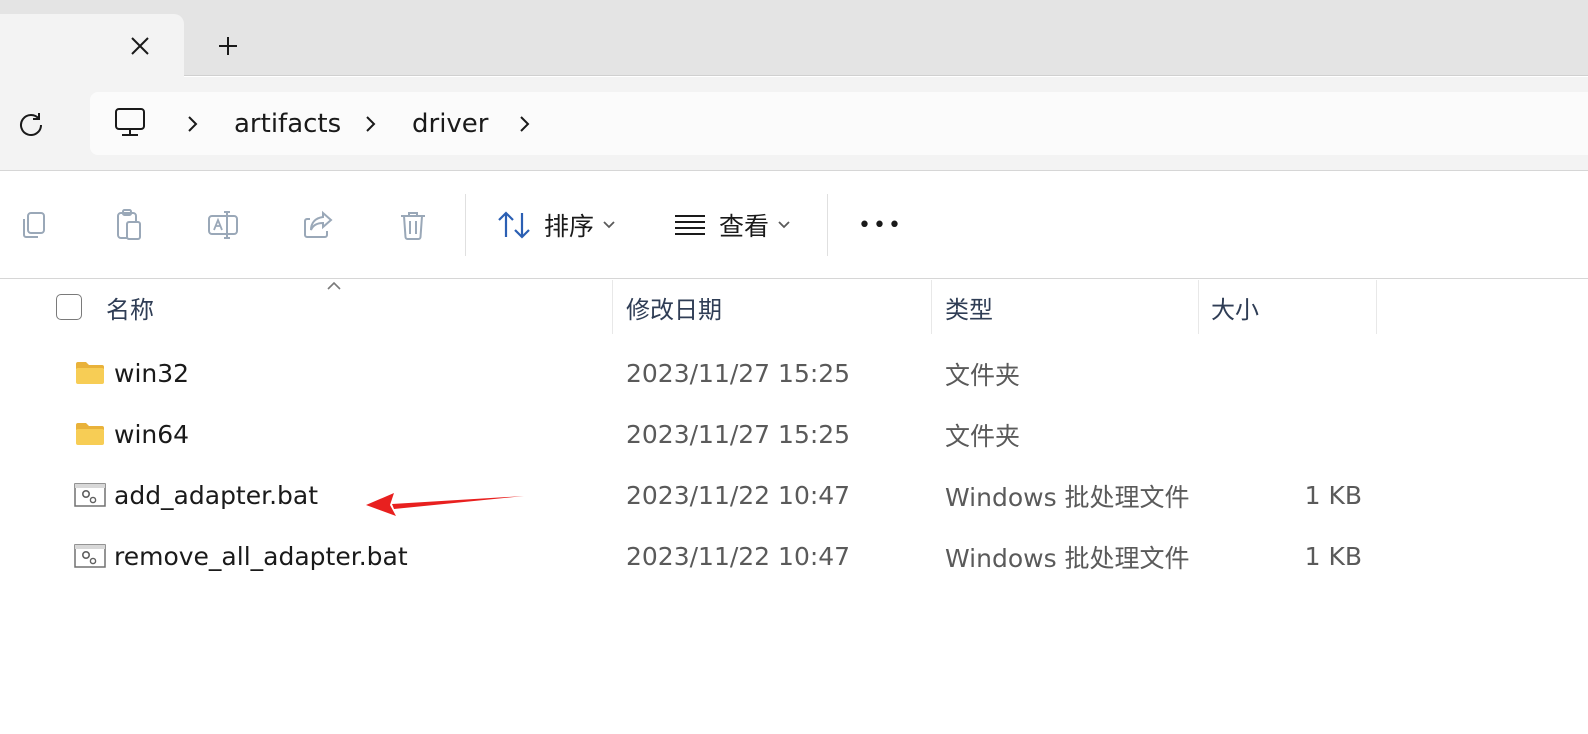 The width and height of the screenshot is (1588, 734). I want to click on share-button, so click(318, 225).